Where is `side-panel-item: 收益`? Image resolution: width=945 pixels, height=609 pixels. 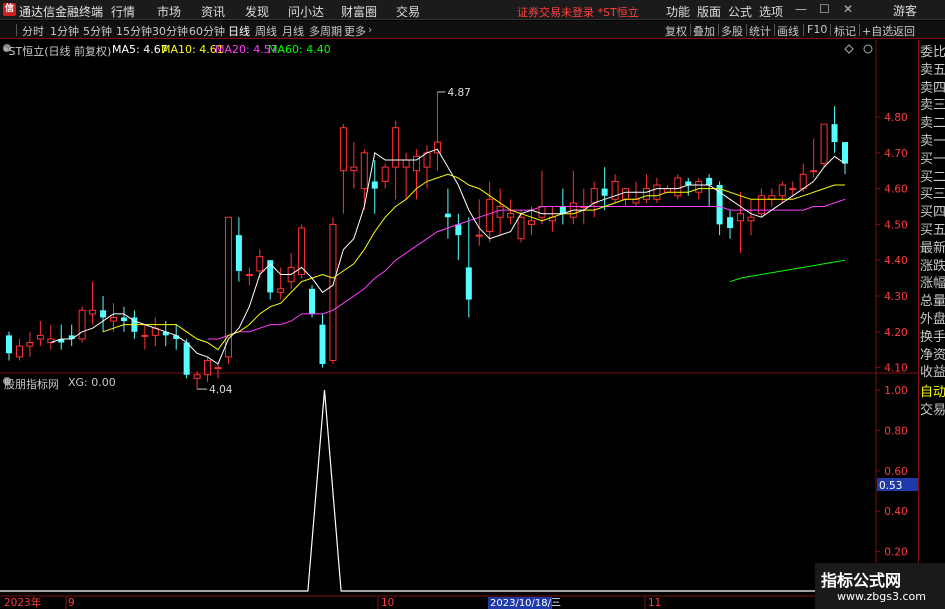
side-panel-item: 收益 is located at coordinates (932, 373).